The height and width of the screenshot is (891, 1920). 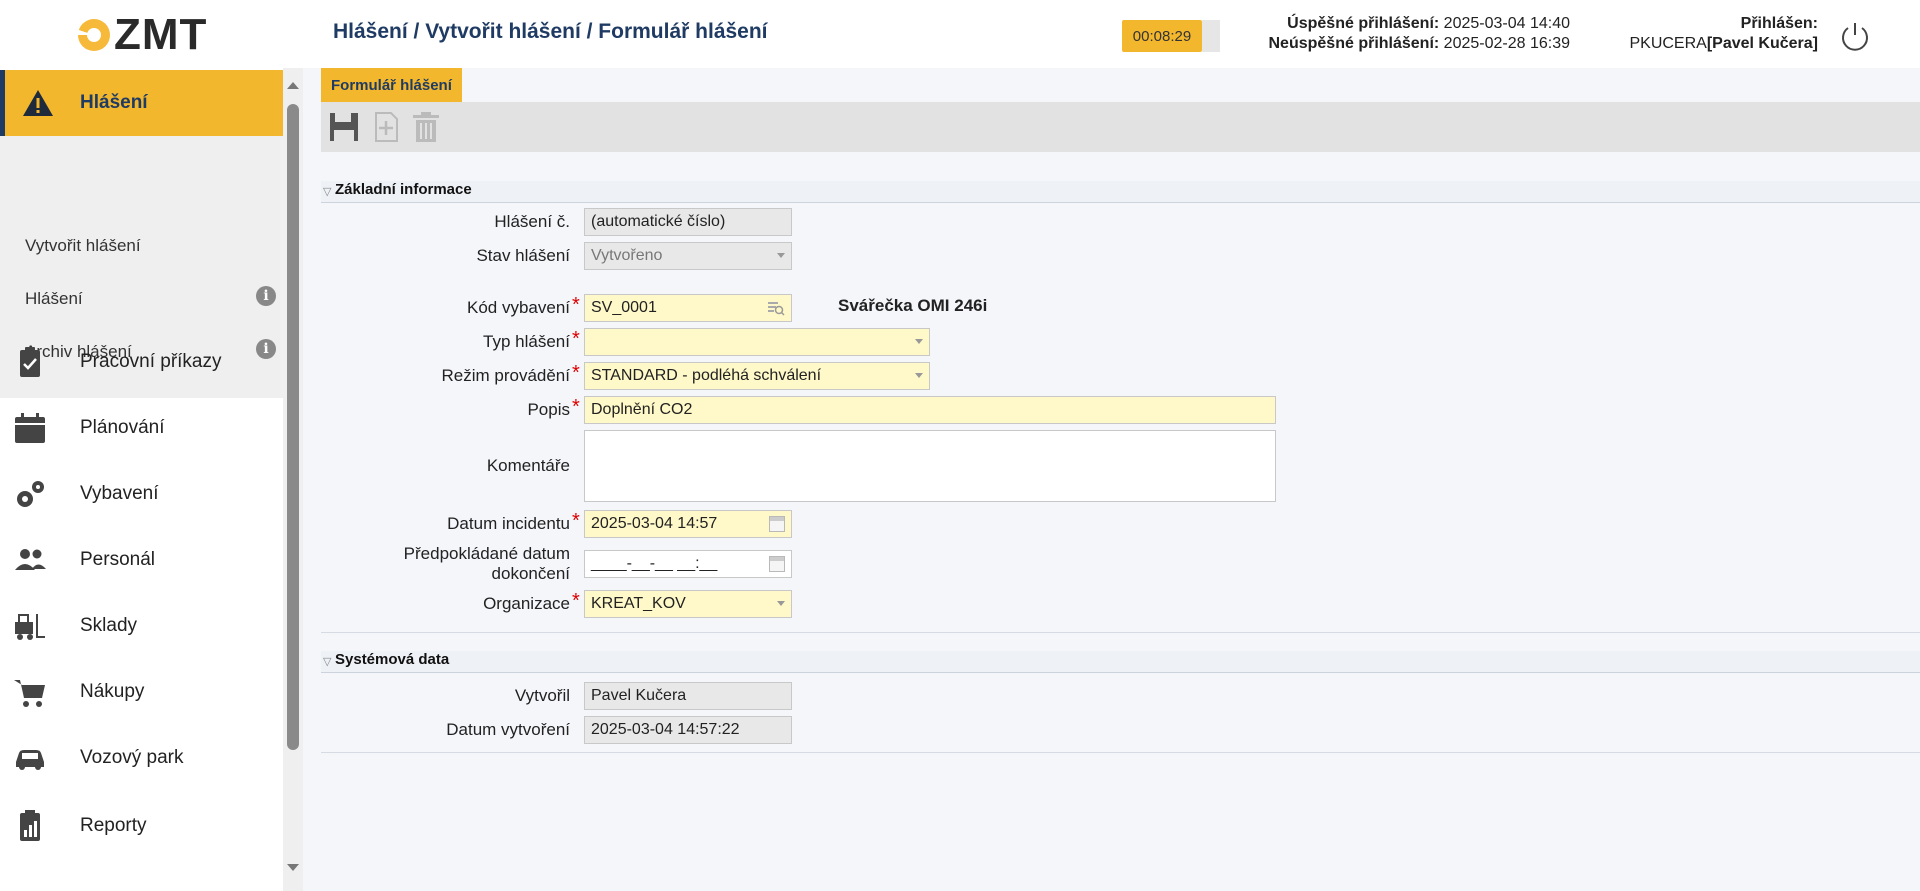 I want to click on created-date-label: Datum vytvoření, so click(x=508, y=729).